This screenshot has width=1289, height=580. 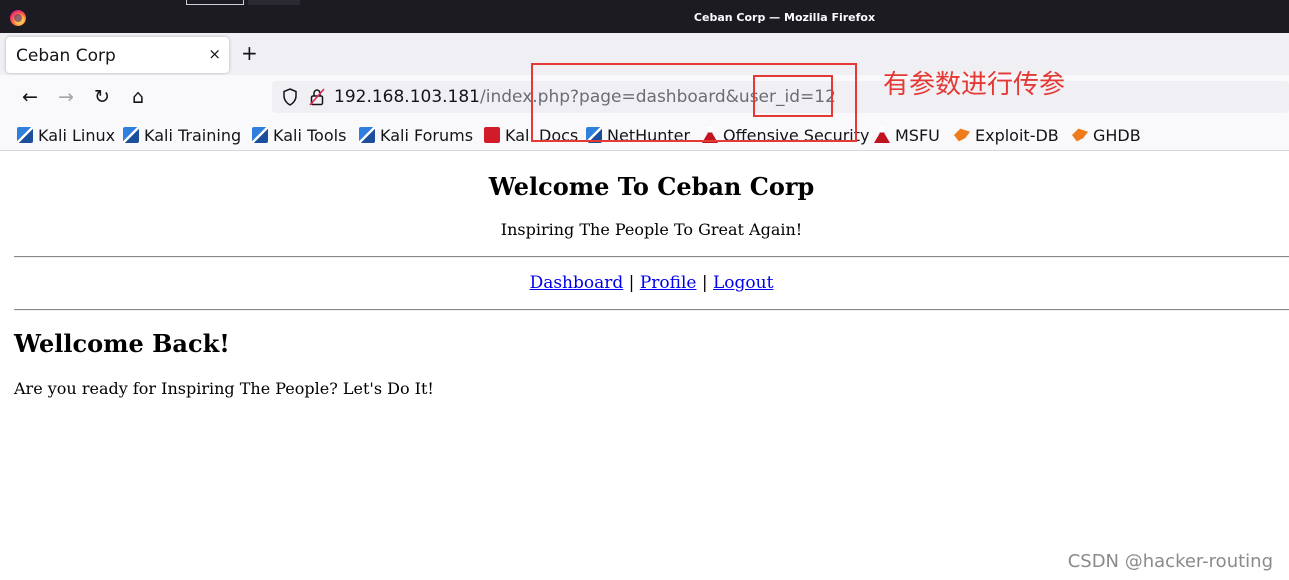 What do you see at coordinates (102, 97) in the screenshot?
I see `reload-button: ↻` at bounding box center [102, 97].